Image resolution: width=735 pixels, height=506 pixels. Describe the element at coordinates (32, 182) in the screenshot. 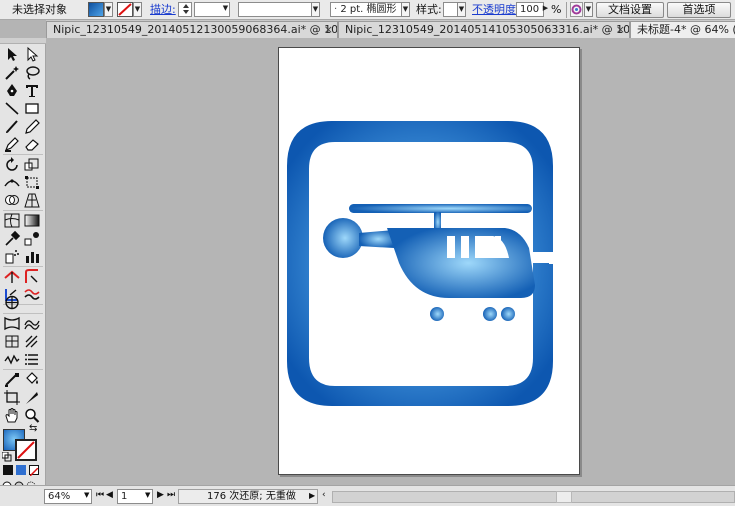

I see `free-transform-tool-icon` at that location.